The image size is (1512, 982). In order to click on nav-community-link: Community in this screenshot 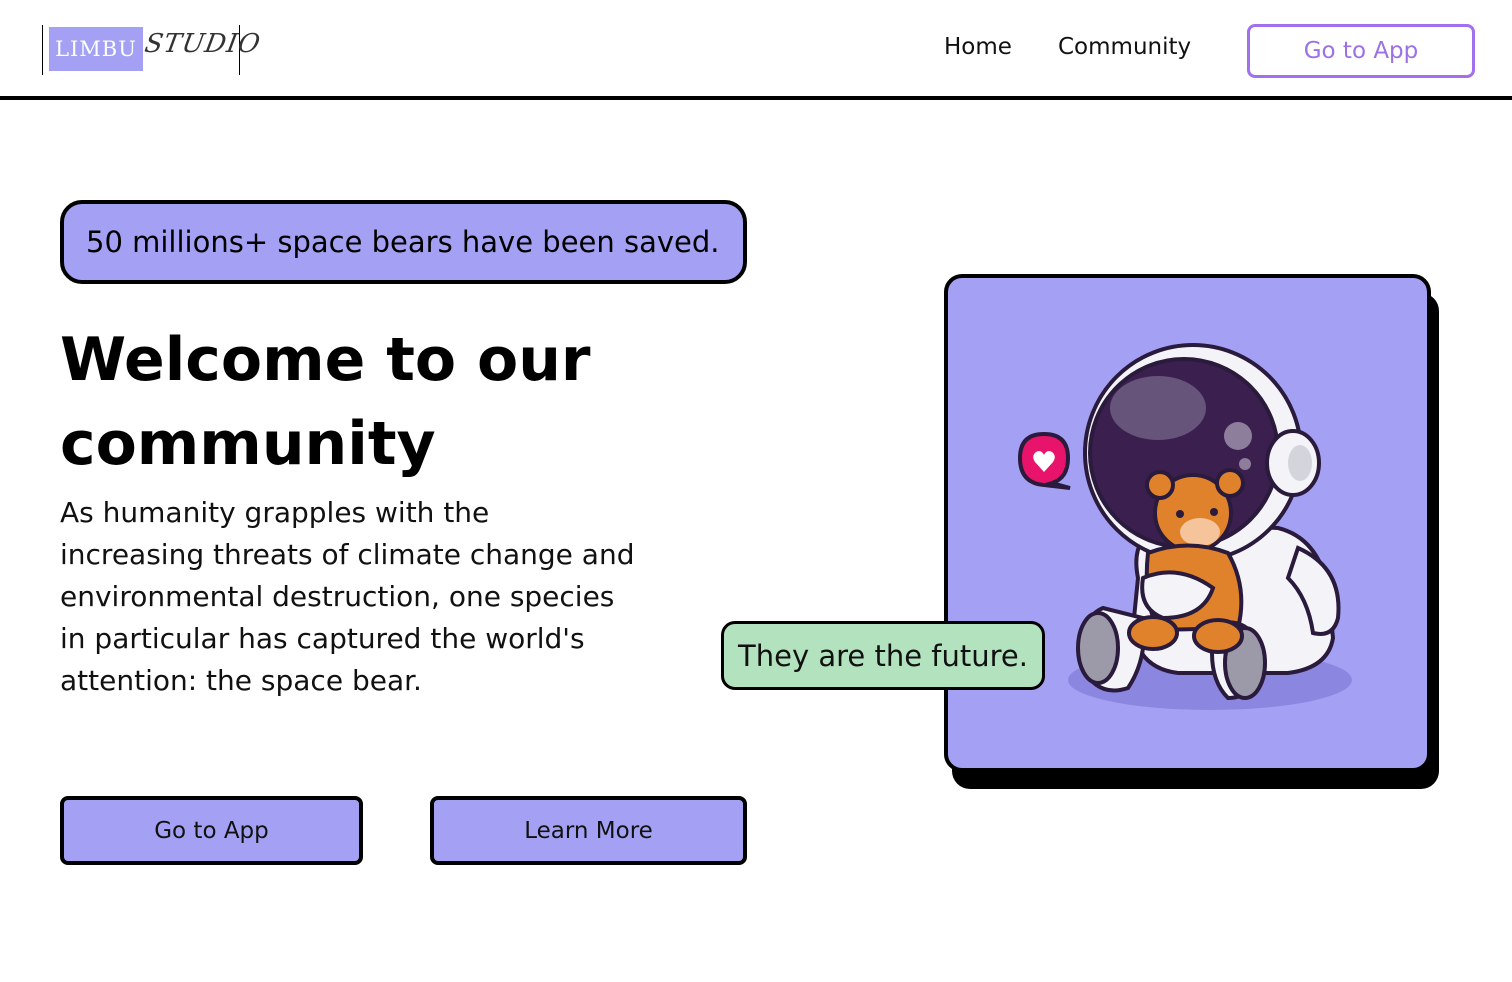, I will do `click(1124, 47)`.